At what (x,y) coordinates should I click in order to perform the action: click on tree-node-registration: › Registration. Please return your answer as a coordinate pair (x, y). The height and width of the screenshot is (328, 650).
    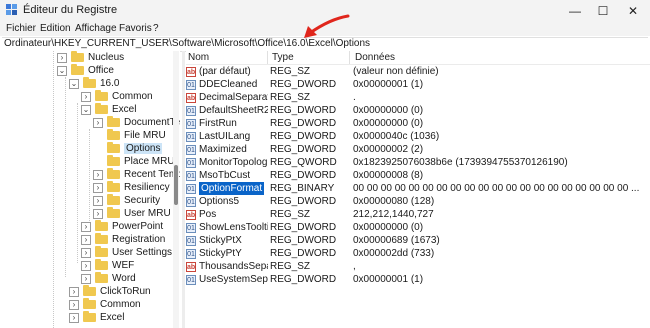
    Looking at the image, I should click on (123, 239).